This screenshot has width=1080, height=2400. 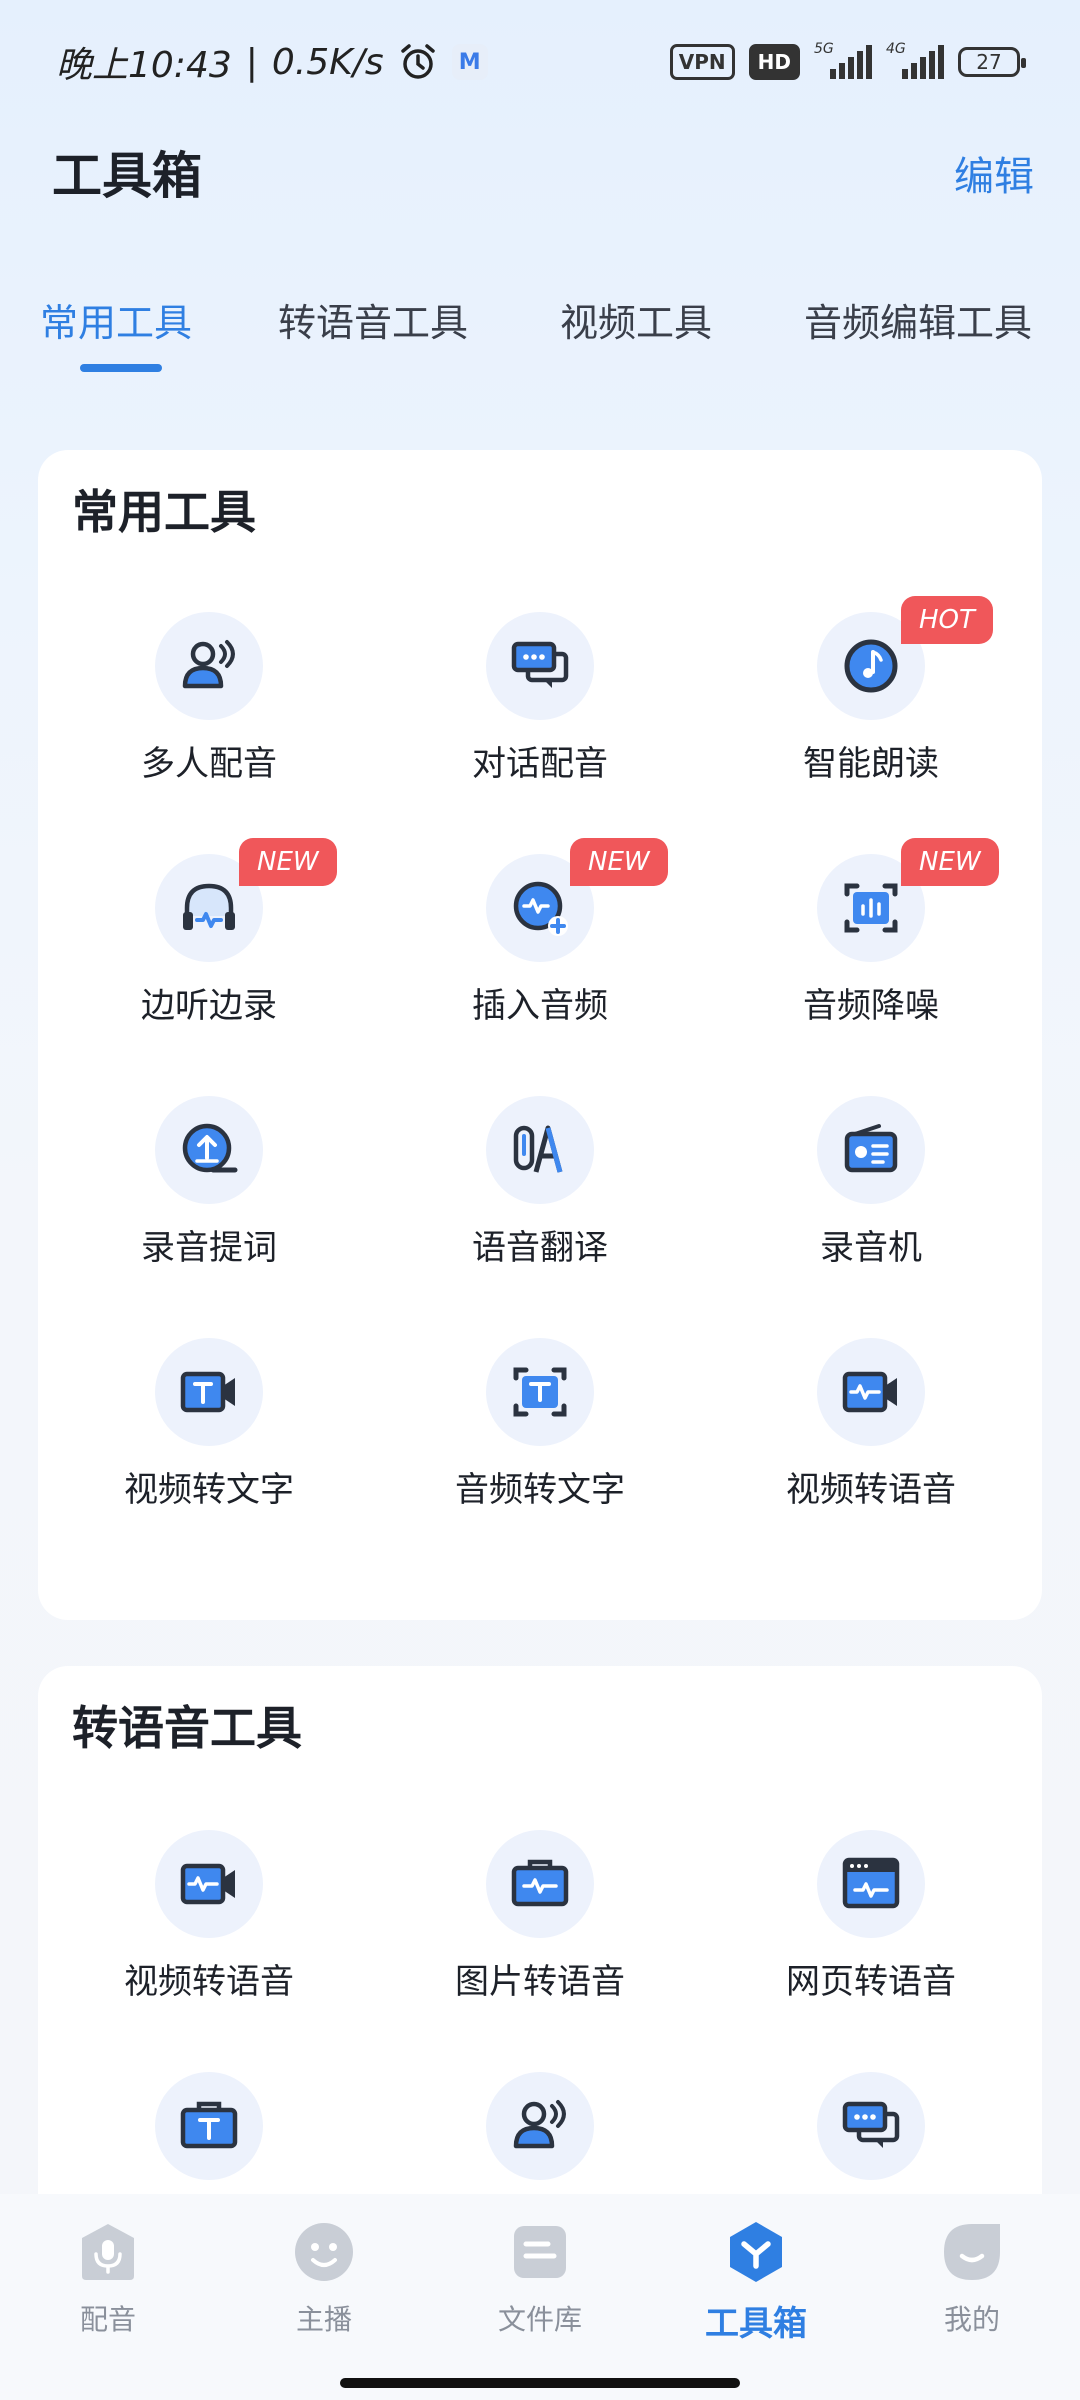 What do you see at coordinates (116, 319) in the screenshot?
I see `tab-common-tools: 常用工具` at bounding box center [116, 319].